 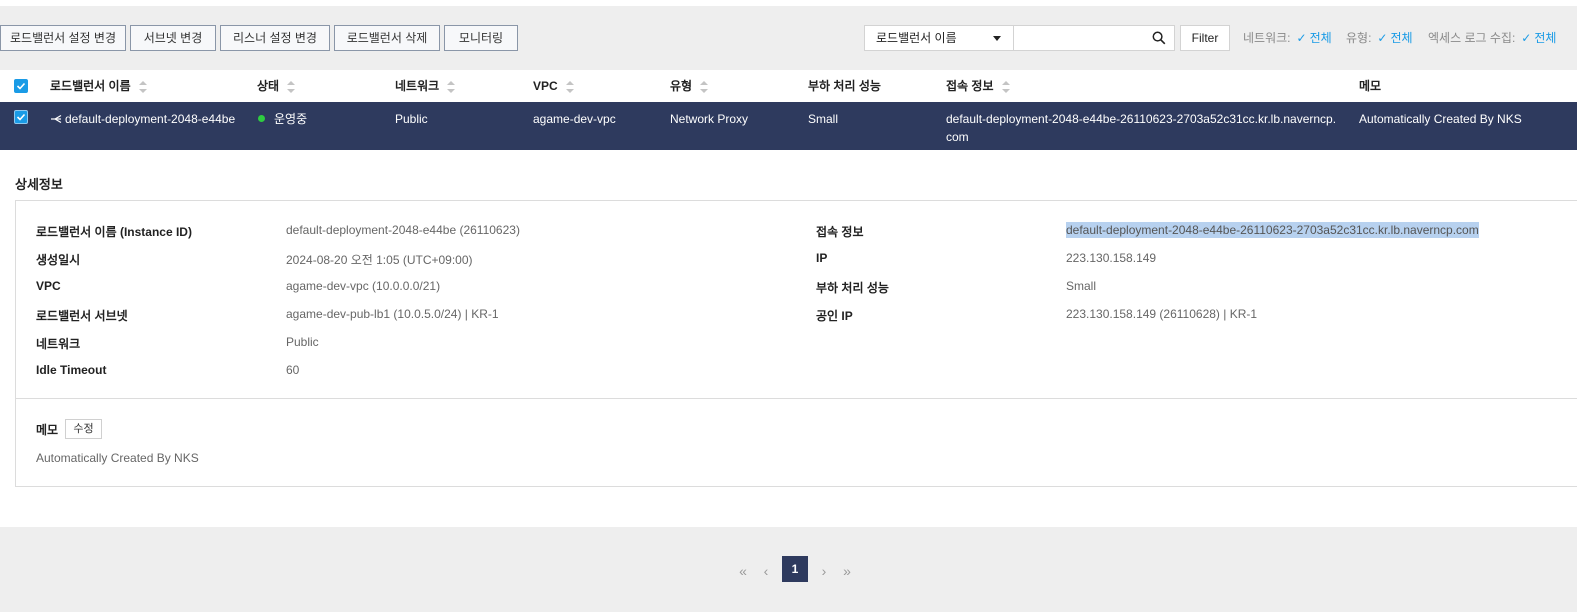 I want to click on column-header-memo-label: 메모, so click(x=1370, y=86).